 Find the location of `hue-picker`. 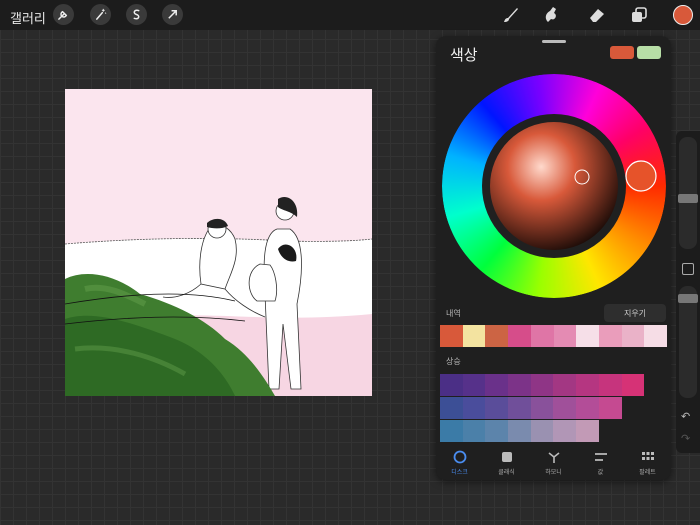

hue-picker is located at coordinates (641, 176).